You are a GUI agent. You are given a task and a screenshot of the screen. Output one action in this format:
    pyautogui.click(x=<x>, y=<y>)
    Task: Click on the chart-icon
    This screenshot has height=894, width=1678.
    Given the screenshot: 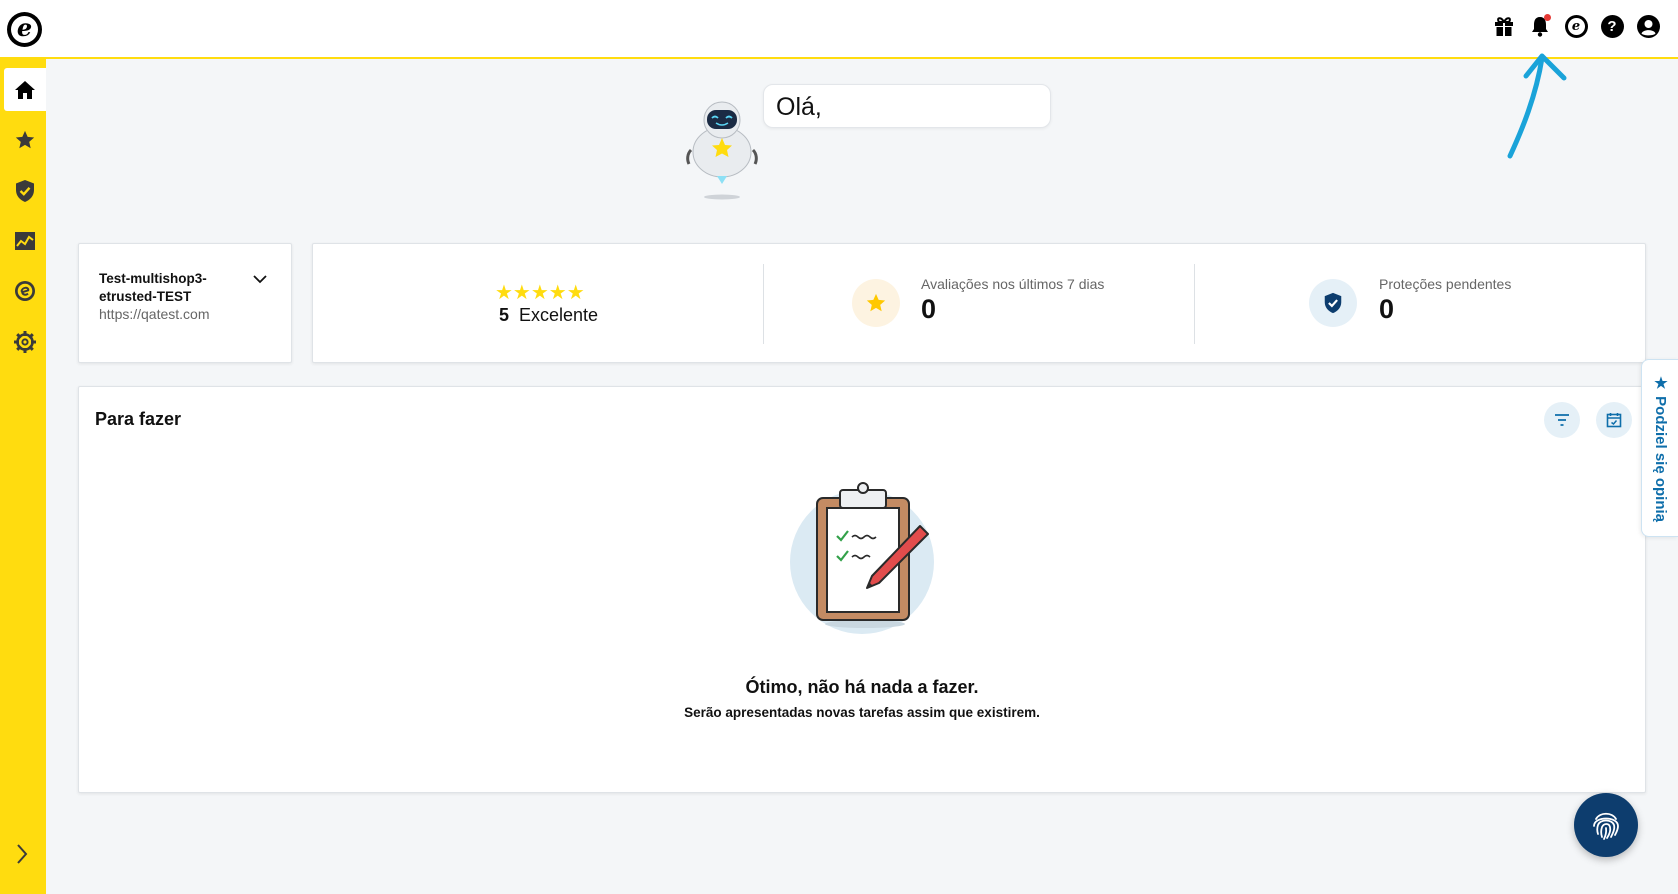 What is the action you would take?
    pyautogui.click(x=25, y=240)
    